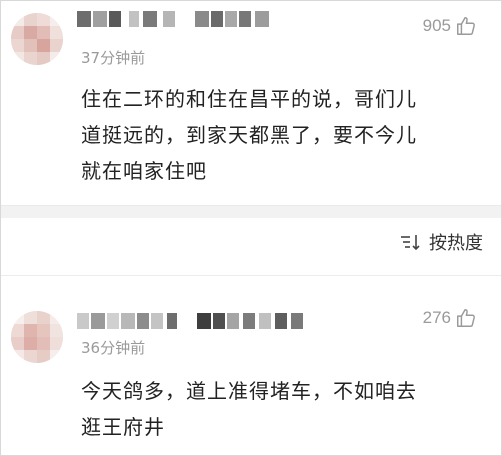 The image size is (502, 456). I want to click on sort-label: 按热度, so click(456, 243).